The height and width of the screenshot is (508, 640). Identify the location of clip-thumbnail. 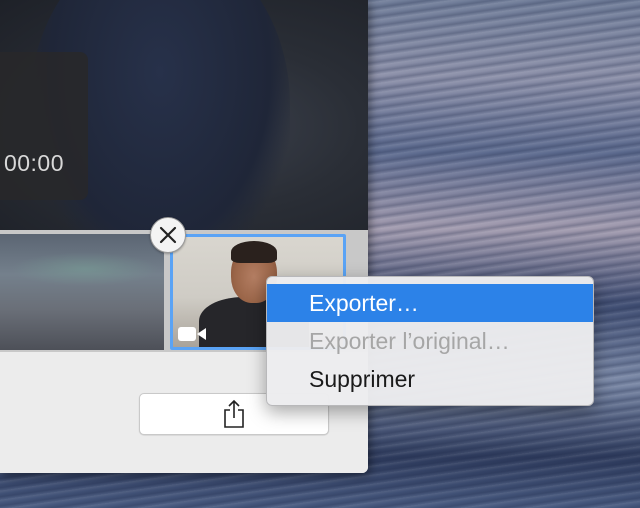
(82, 292).